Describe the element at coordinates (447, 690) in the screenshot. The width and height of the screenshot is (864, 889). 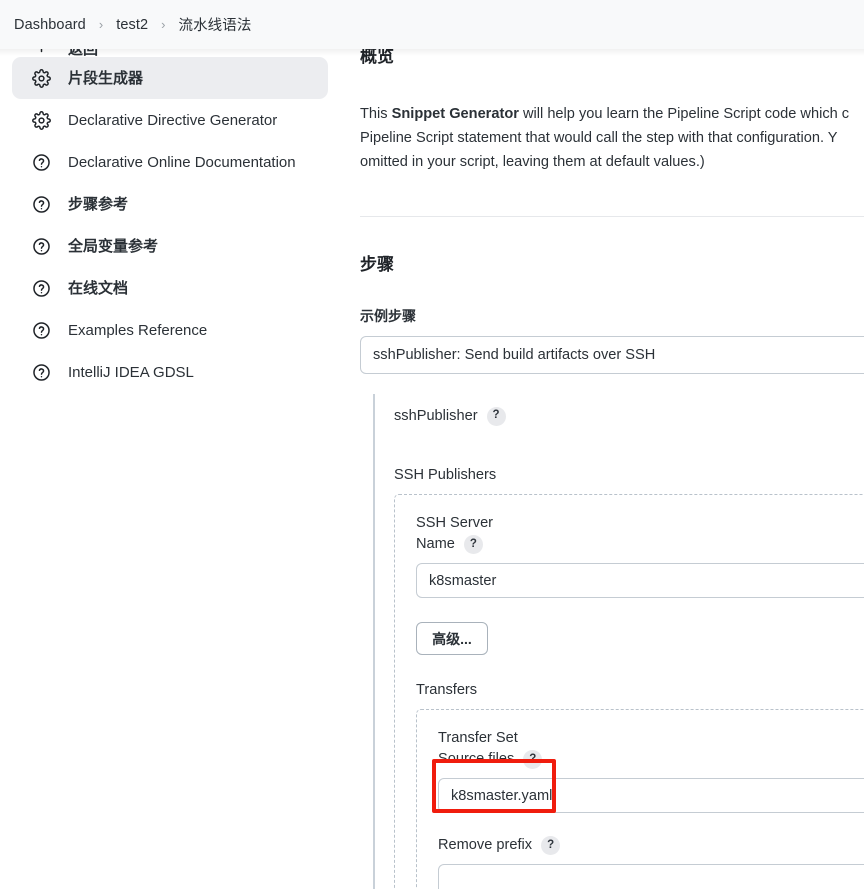
I see `transfers-label: Transfers` at that location.